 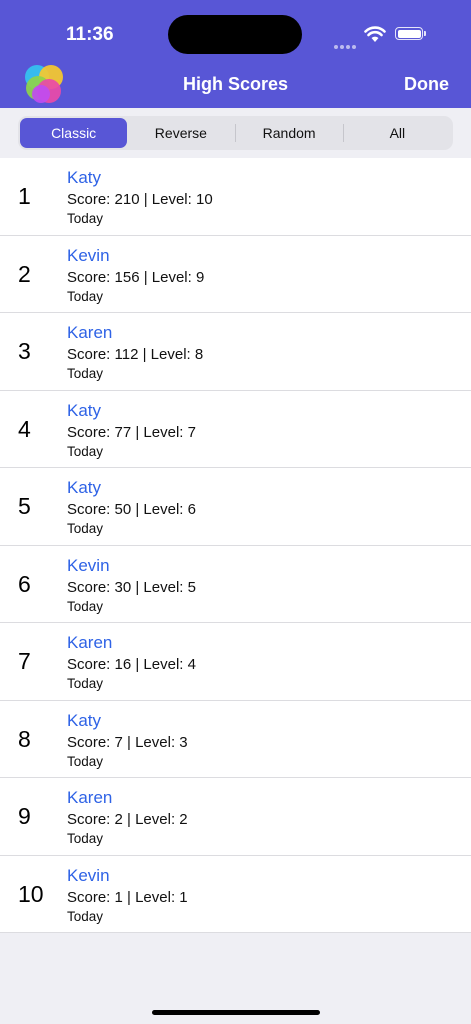 I want to click on score-detail: Score: 7 | Level: 3, so click(x=127, y=742).